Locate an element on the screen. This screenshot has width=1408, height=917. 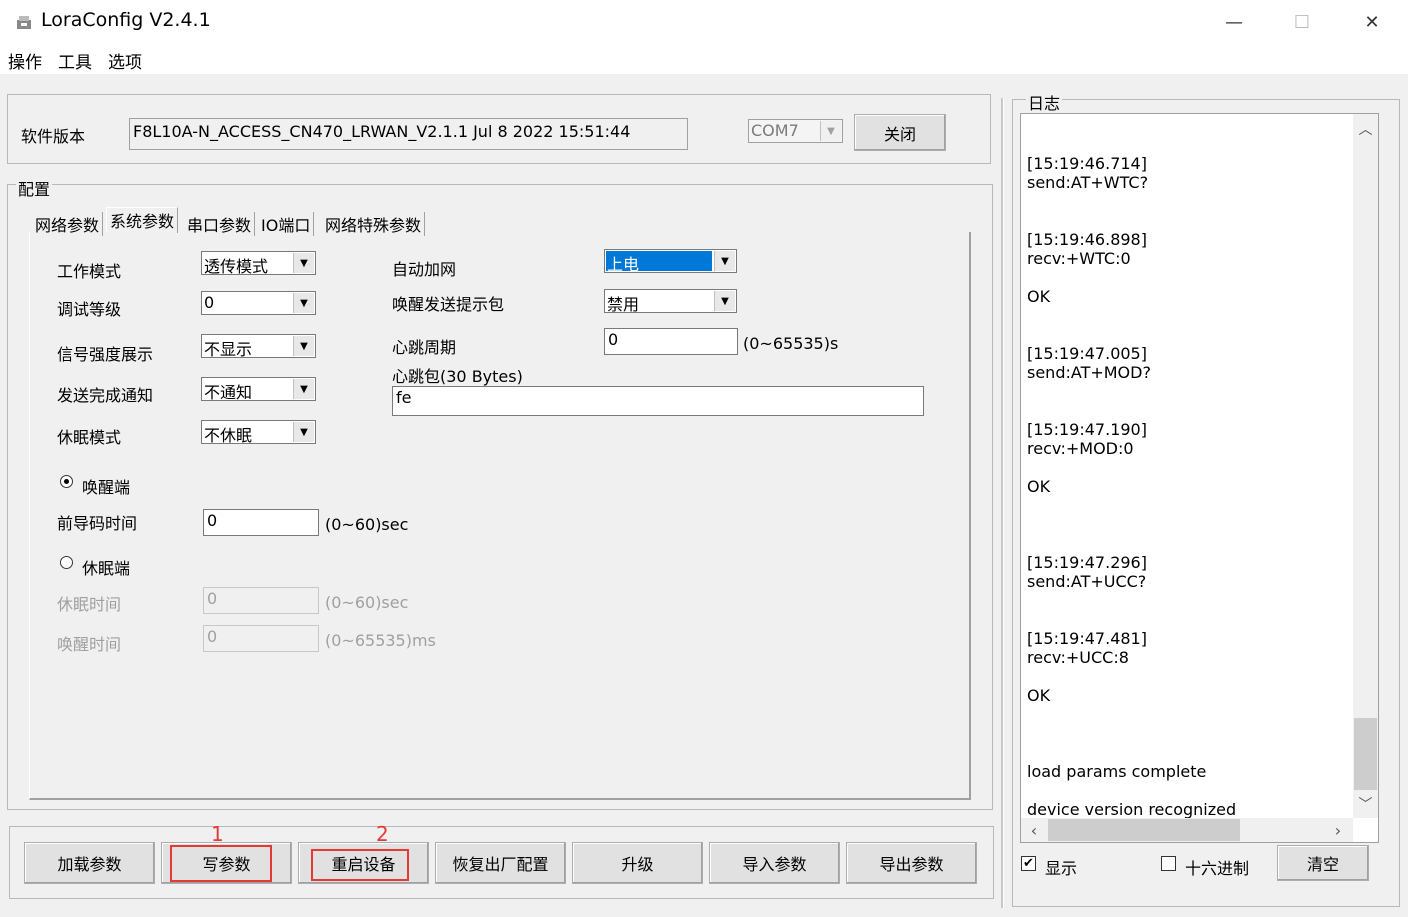
wake-packet-select: 禁用 ▼ is located at coordinates (670, 301).